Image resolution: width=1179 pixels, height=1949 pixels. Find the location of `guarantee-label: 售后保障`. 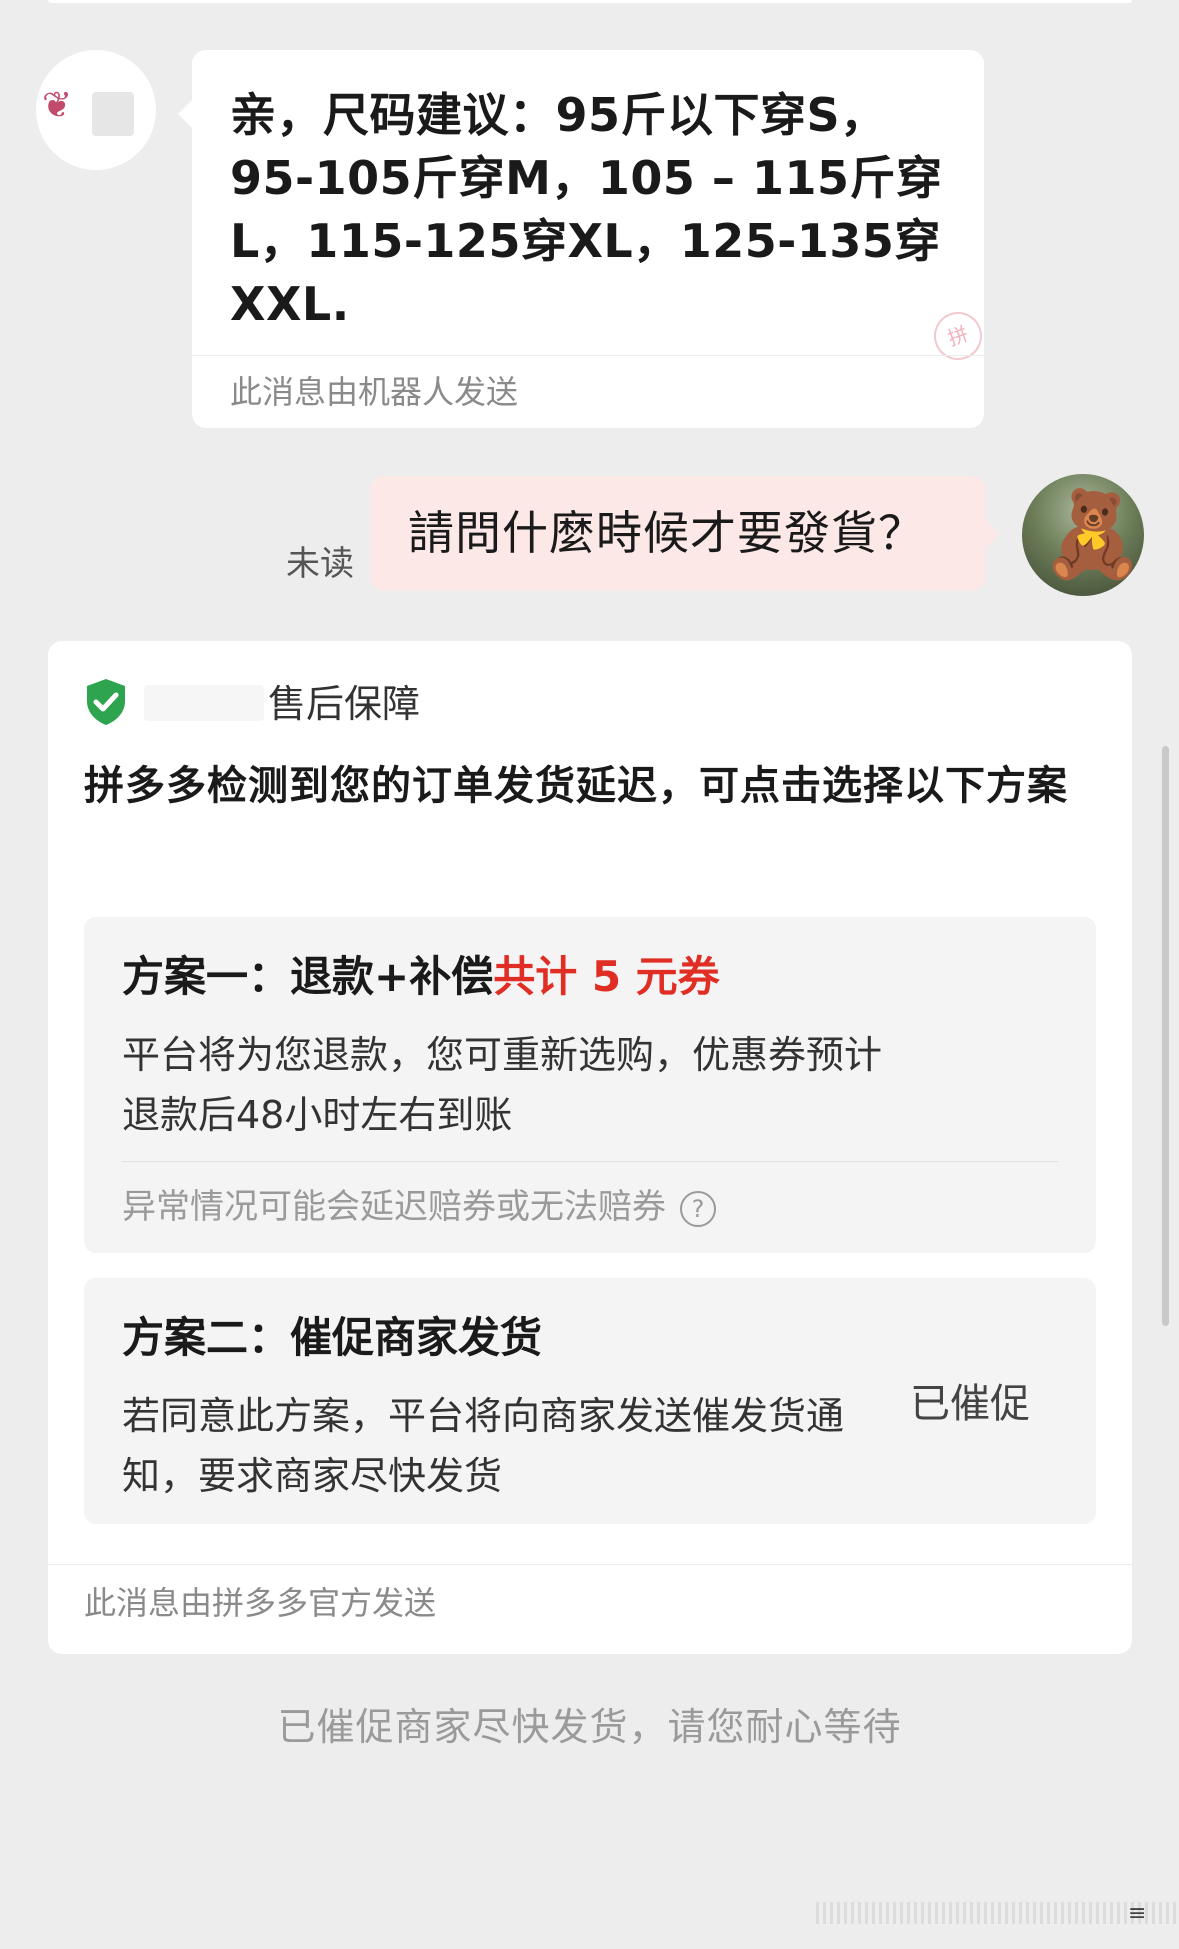

guarantee-label: 售后保障 is located at coordinates (344, 704).